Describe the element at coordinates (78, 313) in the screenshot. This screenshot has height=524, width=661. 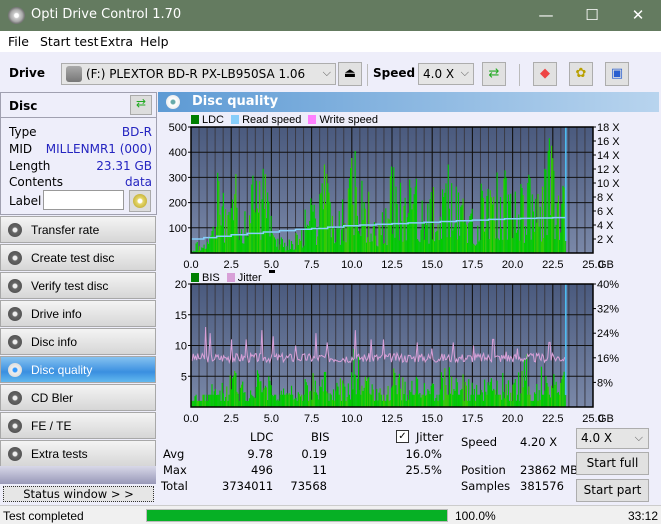
I see `nav-drive-info: Drive info` at that location.